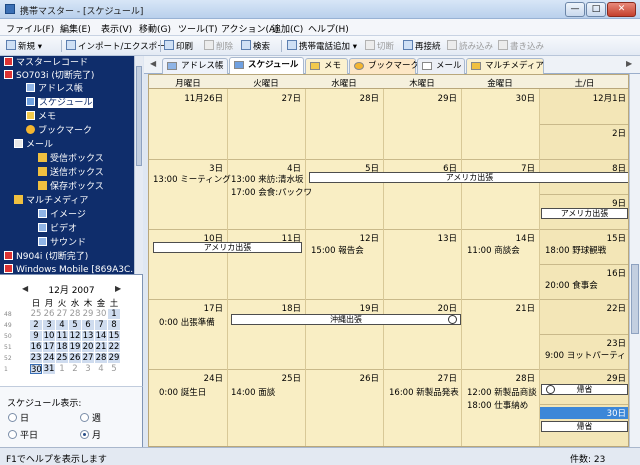 Image resolution: width=640 pixels, height=465 pixels. Describe the element at coordinates (634, 260) in the screenshot. I see `calendar-scrollbar` at that location.